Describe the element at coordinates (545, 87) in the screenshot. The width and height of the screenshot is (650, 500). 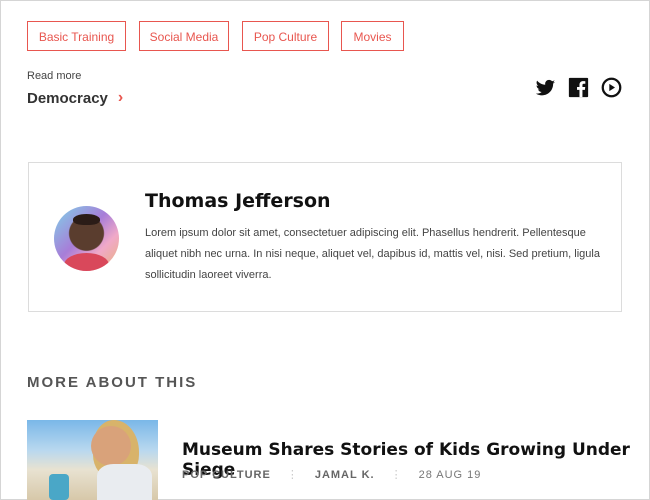
I see `twitter-icon` at that location.